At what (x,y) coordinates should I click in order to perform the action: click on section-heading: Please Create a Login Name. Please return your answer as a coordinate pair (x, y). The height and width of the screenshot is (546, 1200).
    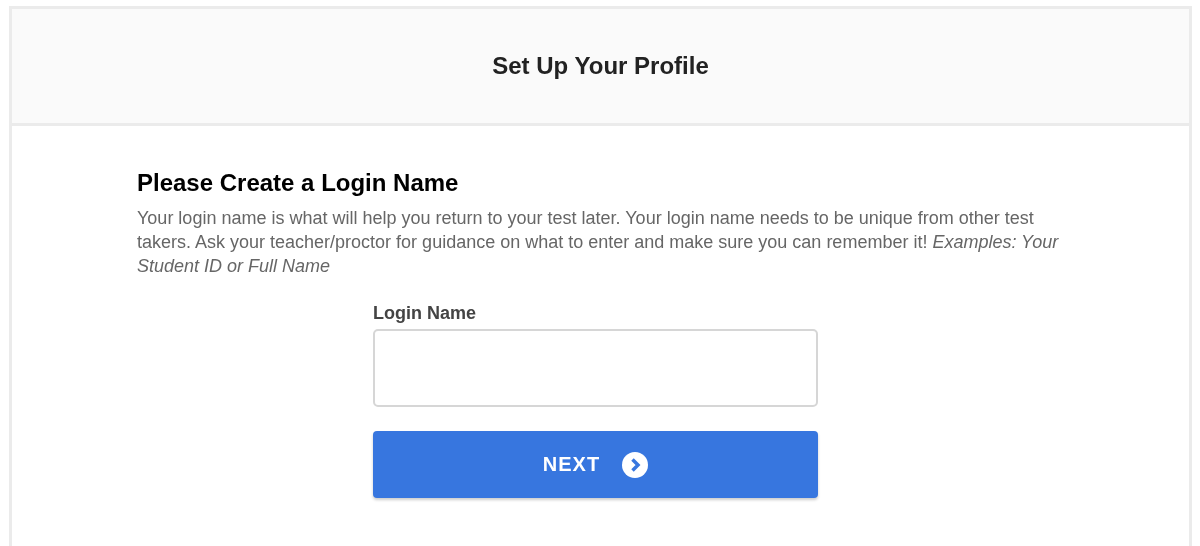
    Looking at the image, I should click on (298, 183).